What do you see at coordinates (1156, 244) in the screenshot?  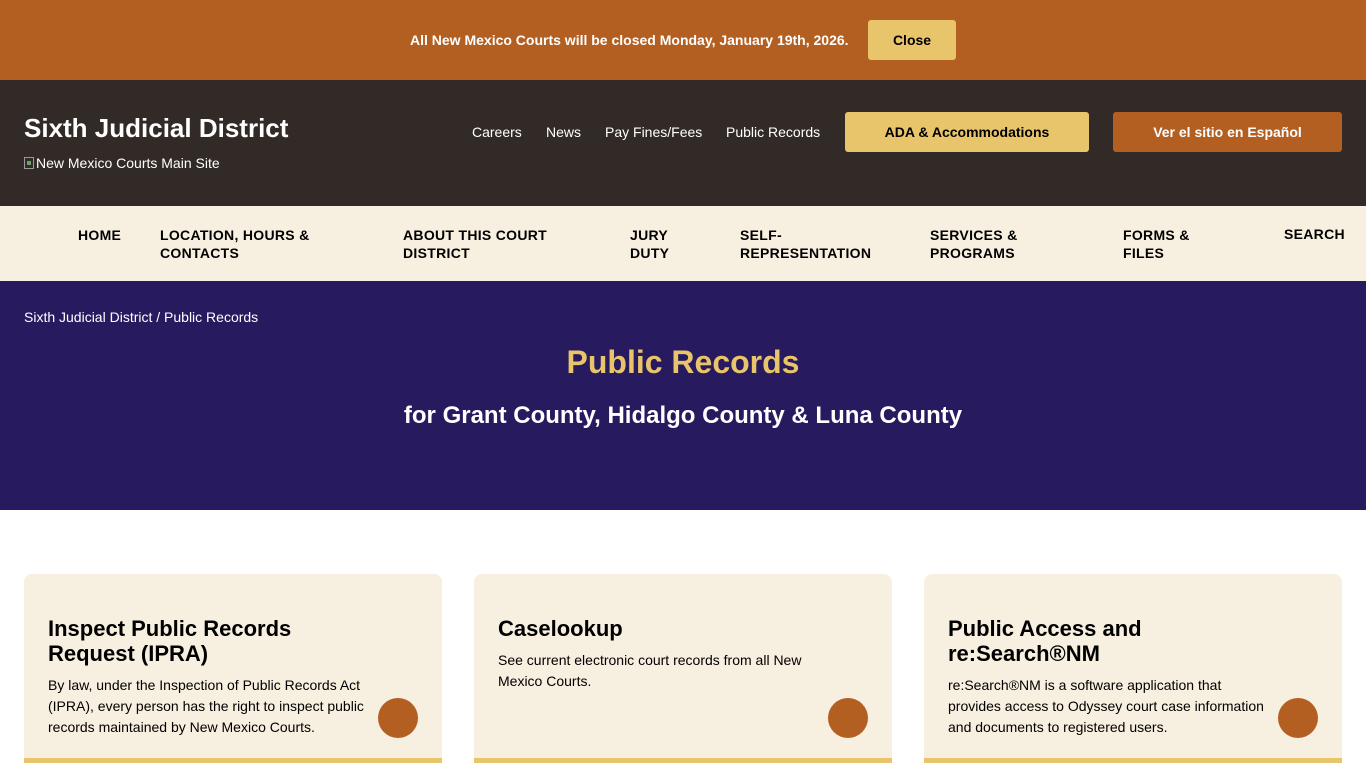 I see `nav-item-forms-files: FORMS & FILES` at bounding box center [1156, 244].